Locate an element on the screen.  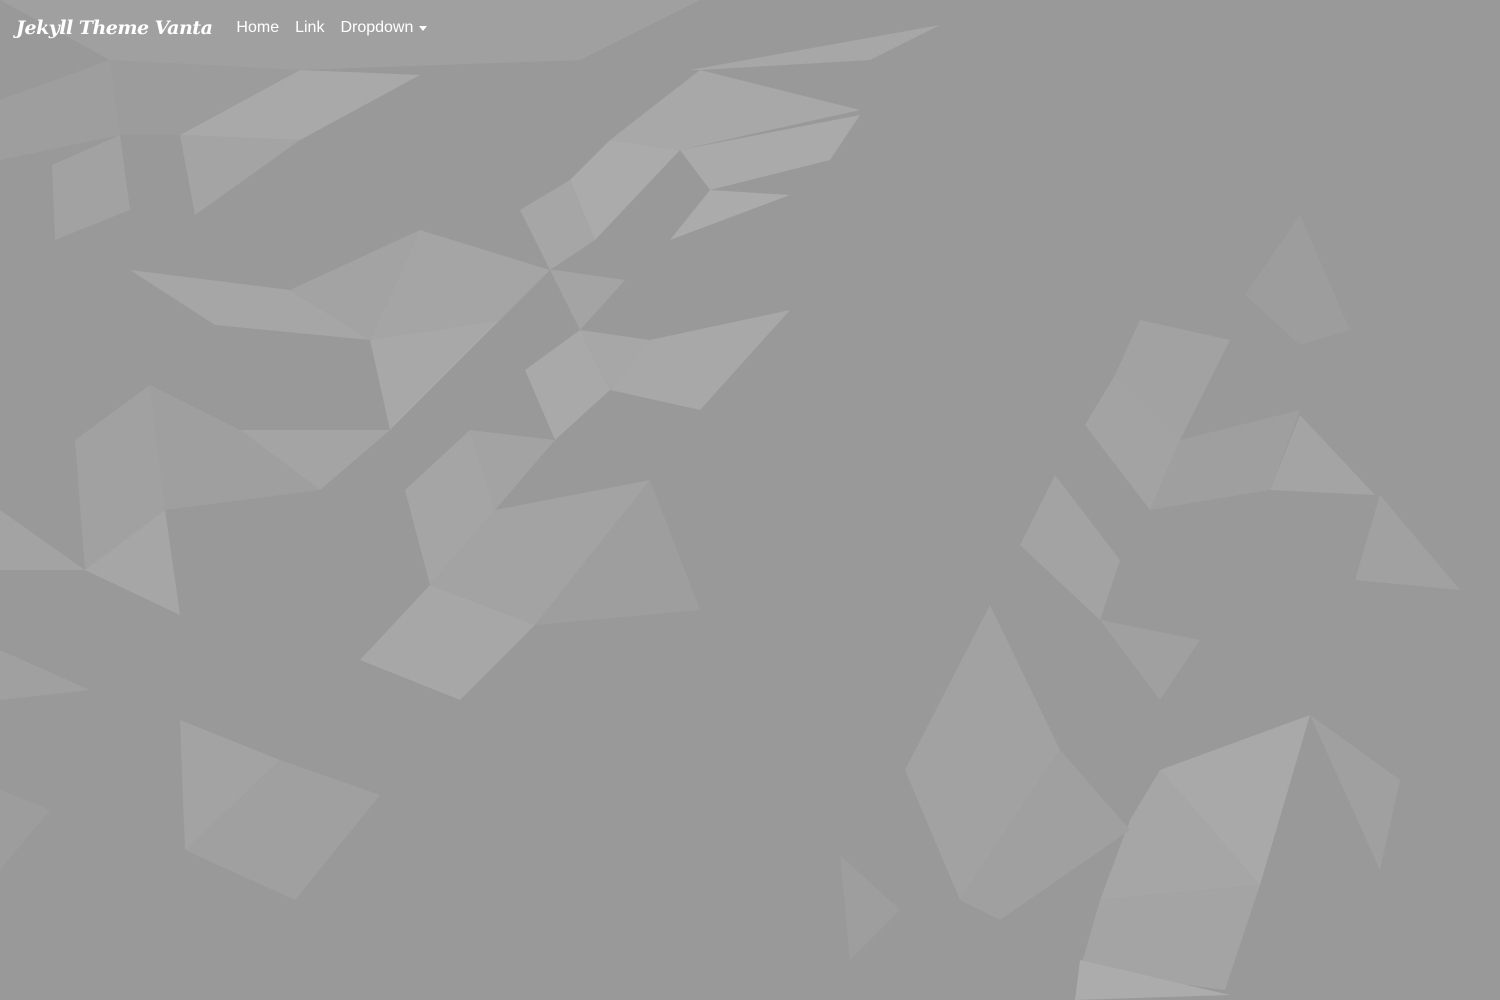
nav-item-home: Home is located at coordinates (257, 28).